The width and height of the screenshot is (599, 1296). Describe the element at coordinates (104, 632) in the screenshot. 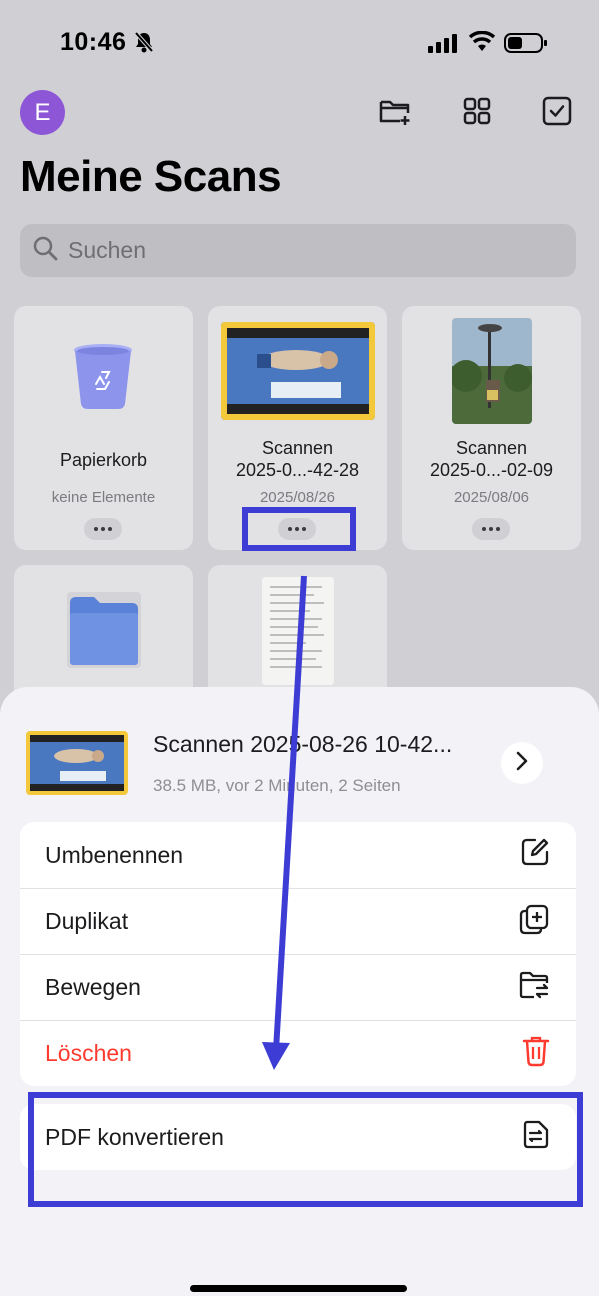

I see `folder-icon` at that location.